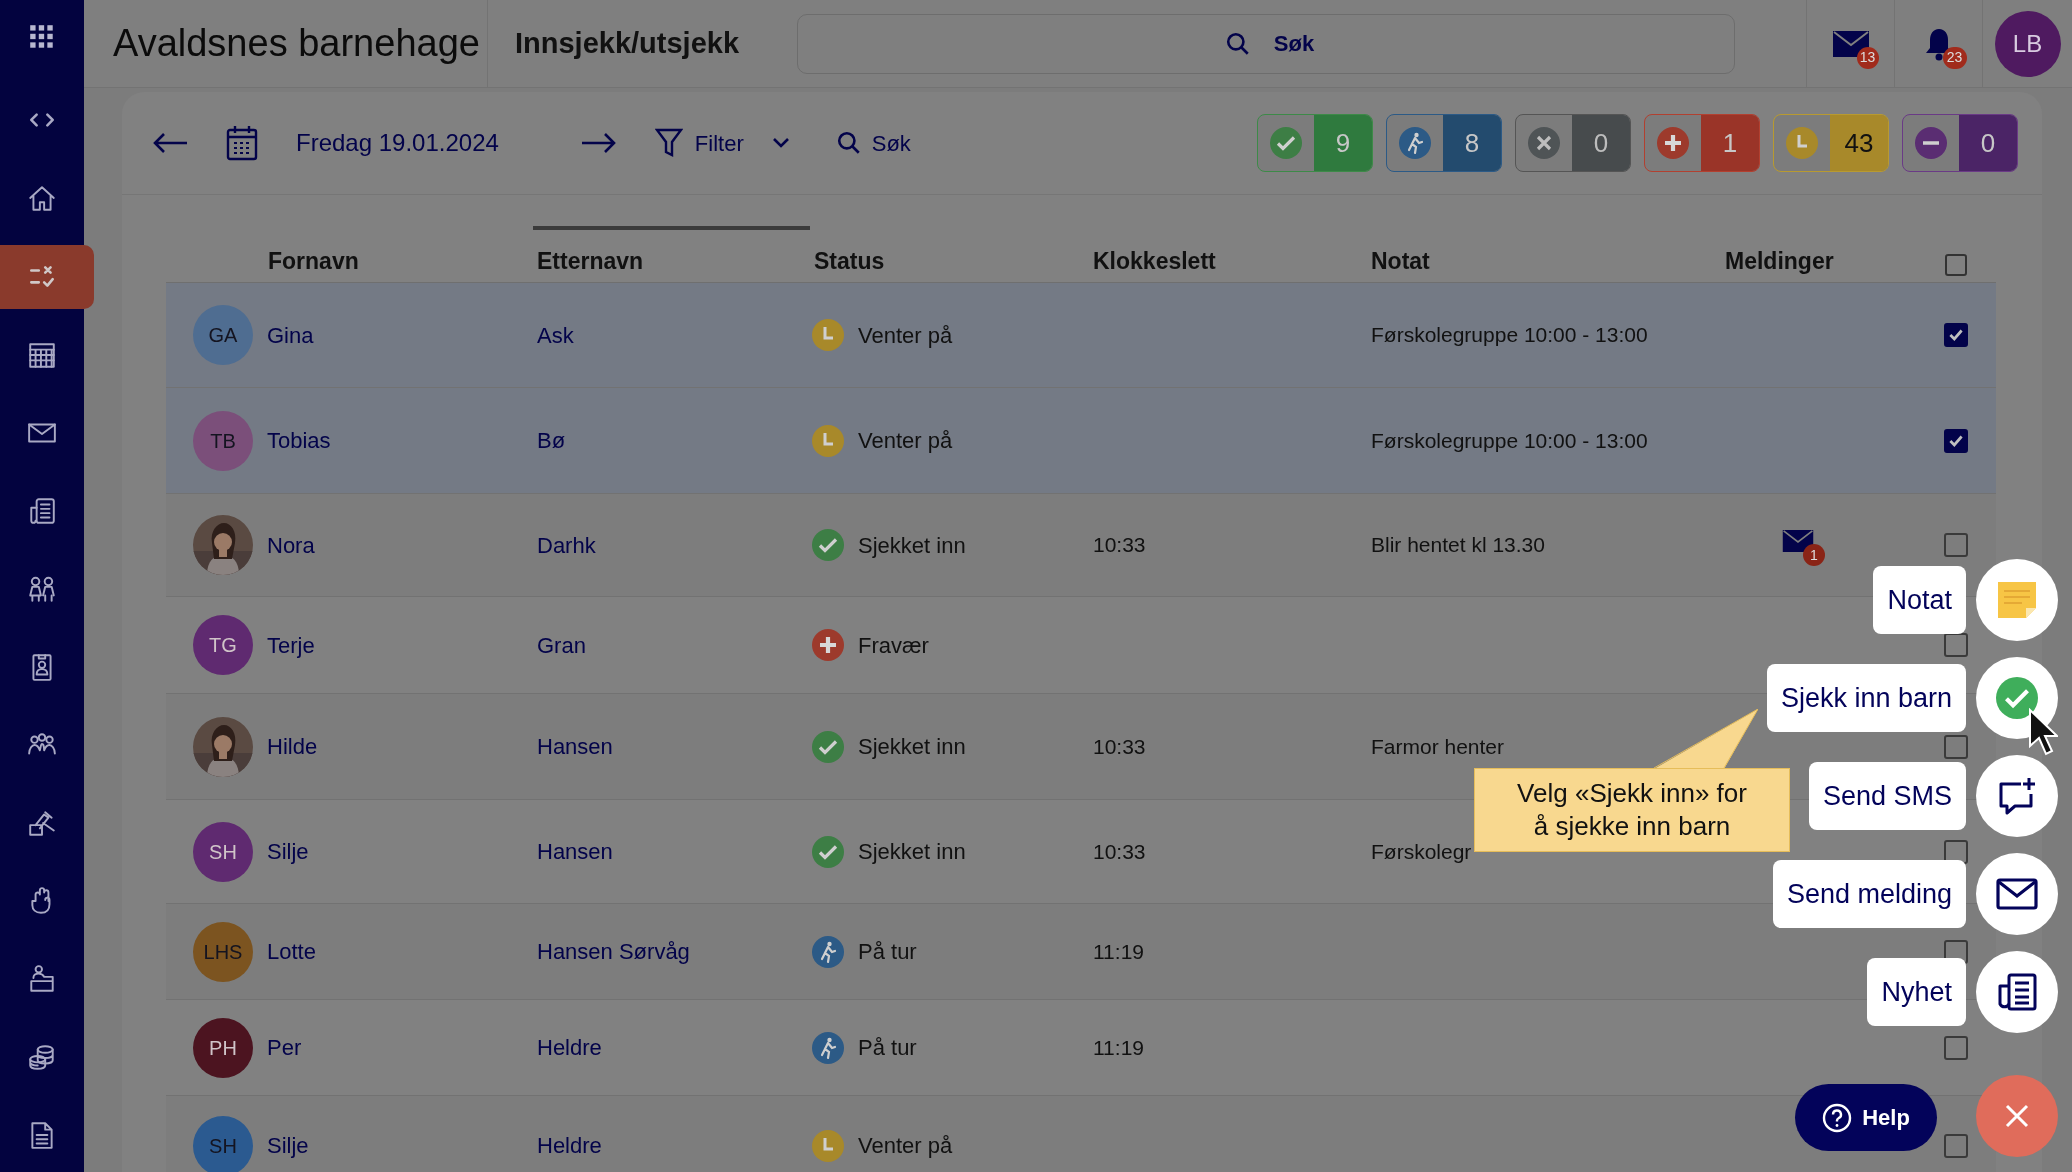  I want to click on message-count-badge: 1, so click(1814, 555).